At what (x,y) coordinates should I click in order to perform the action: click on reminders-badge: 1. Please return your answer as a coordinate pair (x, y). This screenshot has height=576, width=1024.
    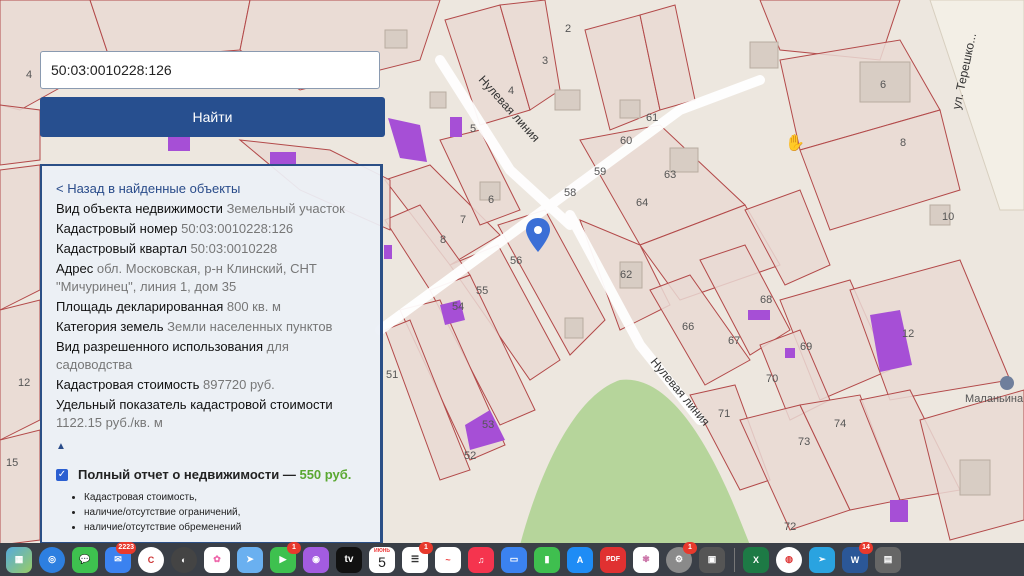
    Looking at the image, I should click on (426, 547).